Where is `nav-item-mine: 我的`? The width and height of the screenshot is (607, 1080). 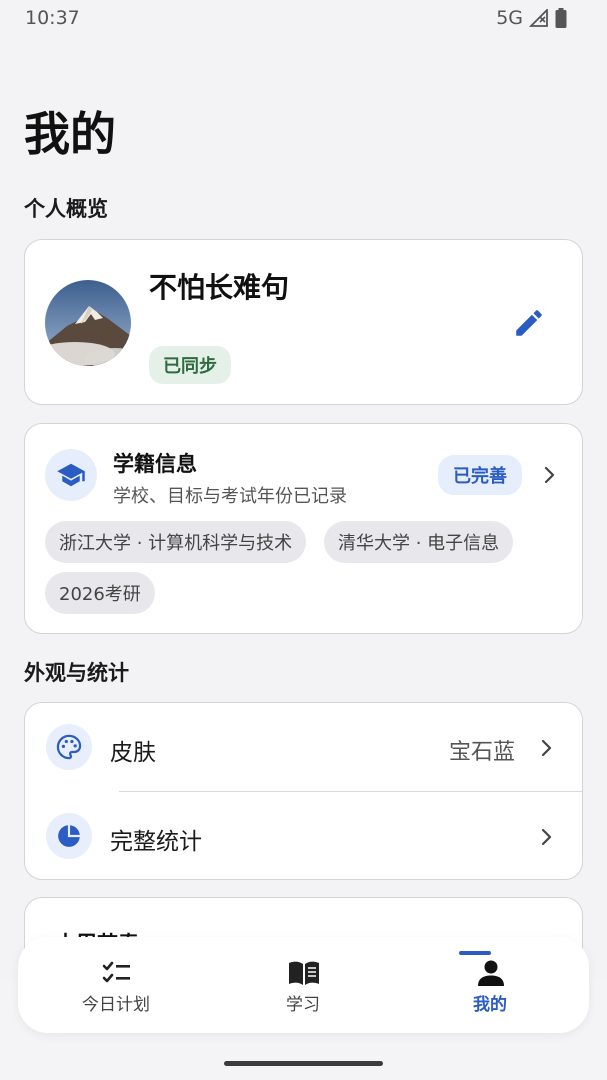 nav-item-mine: 我的 is located at coordinates (490, 985).